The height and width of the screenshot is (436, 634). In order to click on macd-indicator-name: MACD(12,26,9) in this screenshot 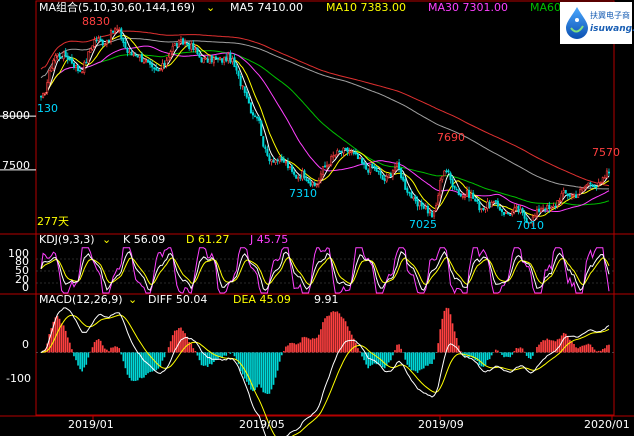, I will do `click(81, 299)`.